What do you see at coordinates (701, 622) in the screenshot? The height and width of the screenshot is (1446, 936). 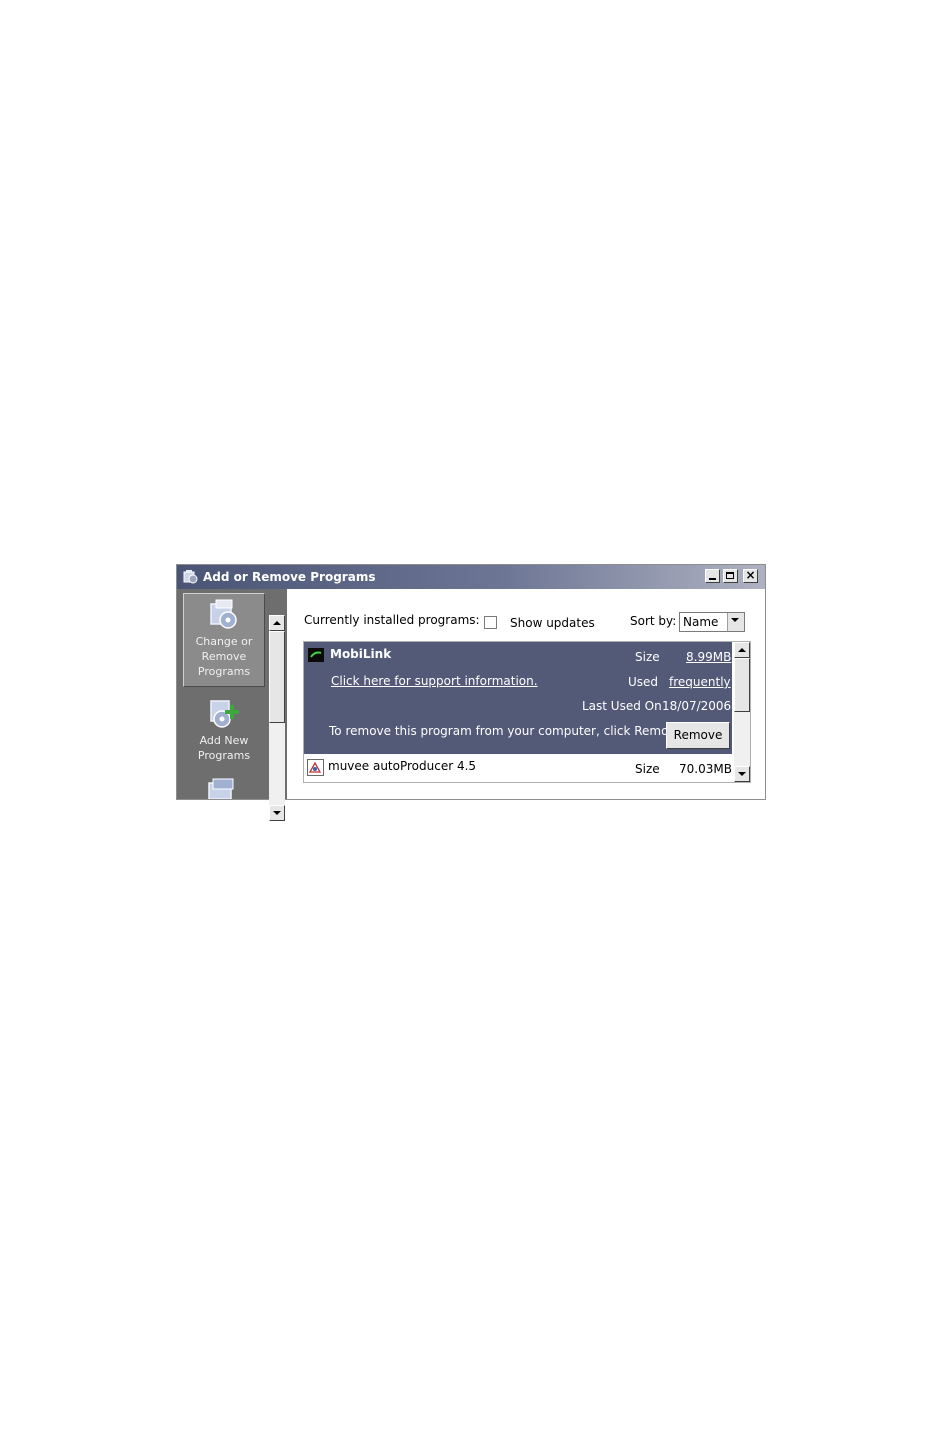 I see `sort-by-value: Name` at bounding box center [701, 622].